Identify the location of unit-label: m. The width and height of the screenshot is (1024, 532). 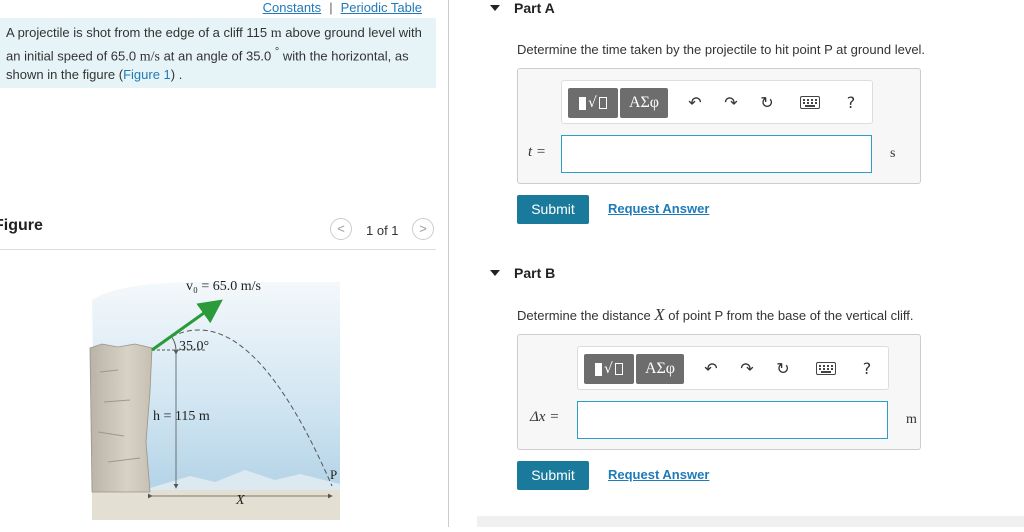
(911, 419).